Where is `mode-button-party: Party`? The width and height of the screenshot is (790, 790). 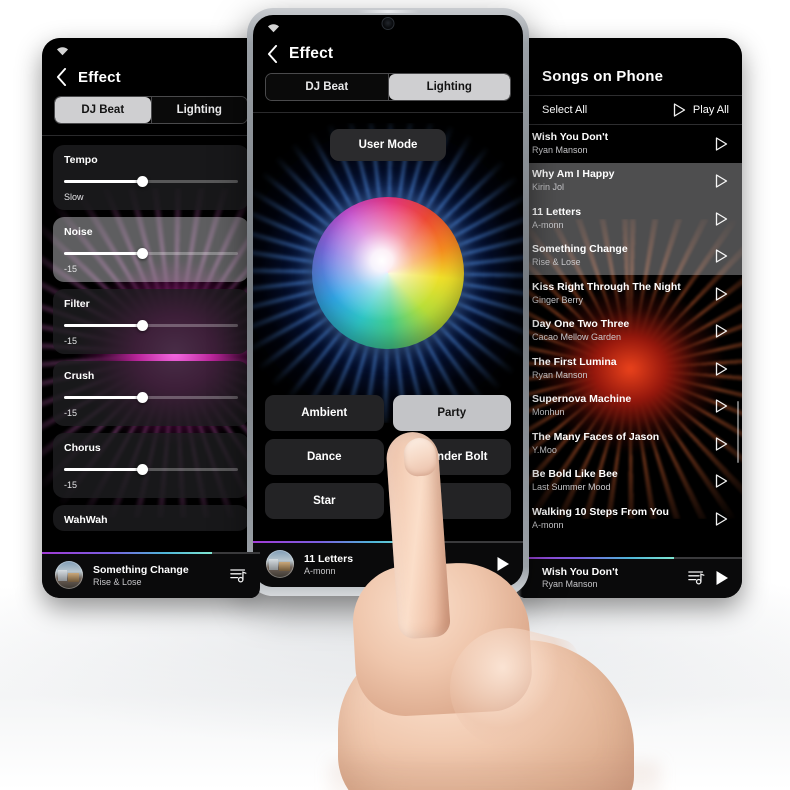 mode-button-party: Party is located at coordinates (451, 413).